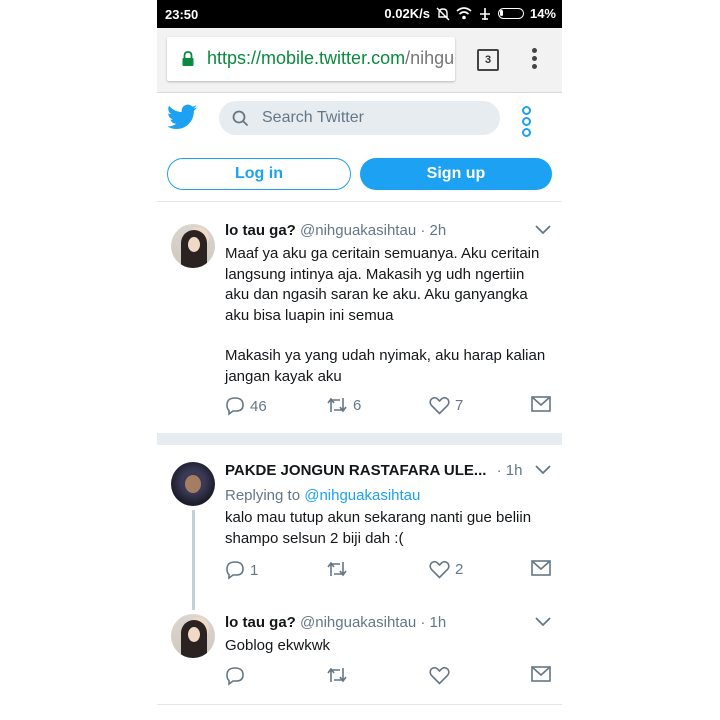 This screenshot has height=720, width=720. I want to click on clock: 23:50, so click(182, 14).